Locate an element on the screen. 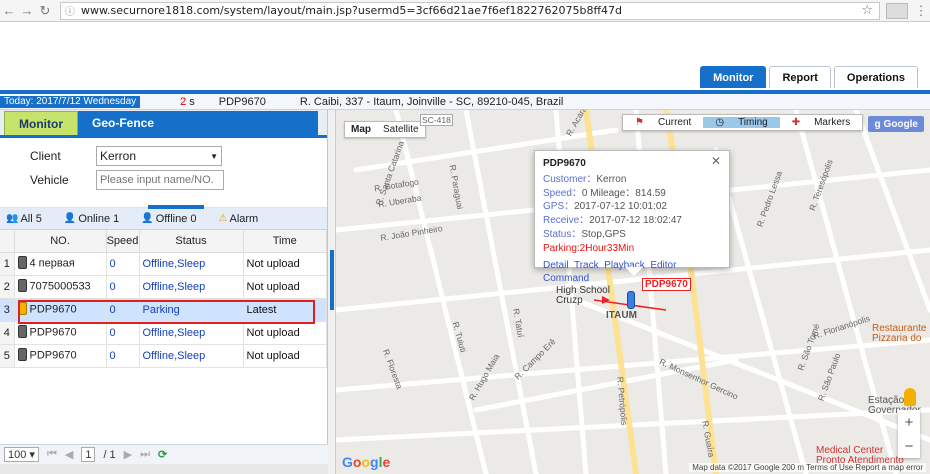 The height and width of the screenshot is (474, 930). map-type-satellite: Satellite is located at coordinates (401, 129).